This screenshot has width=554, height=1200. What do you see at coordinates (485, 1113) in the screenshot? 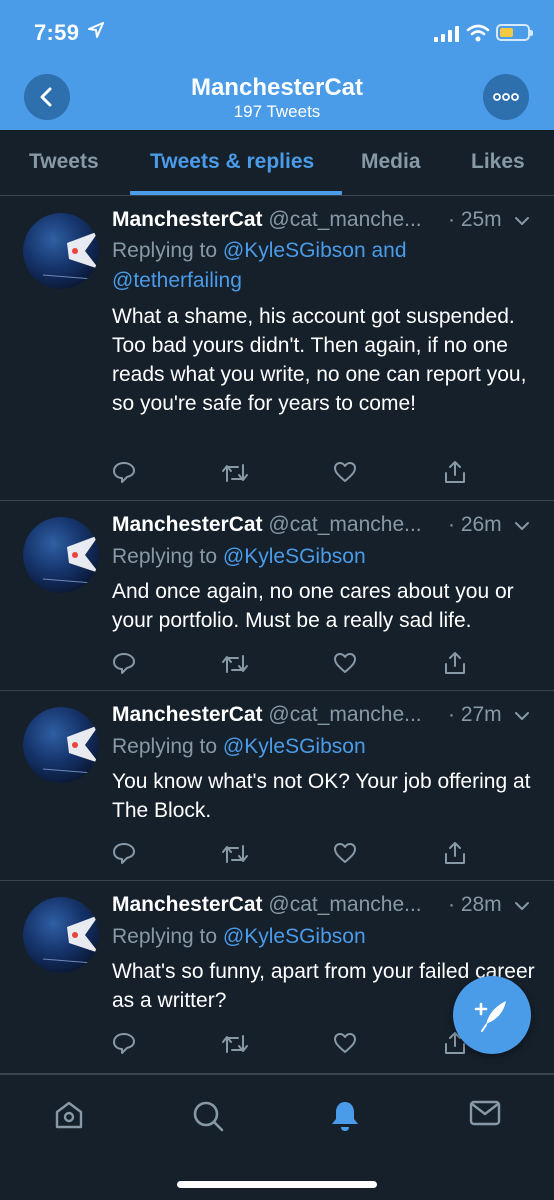
I see `messages-icon` at bounding box center [485, 1113].